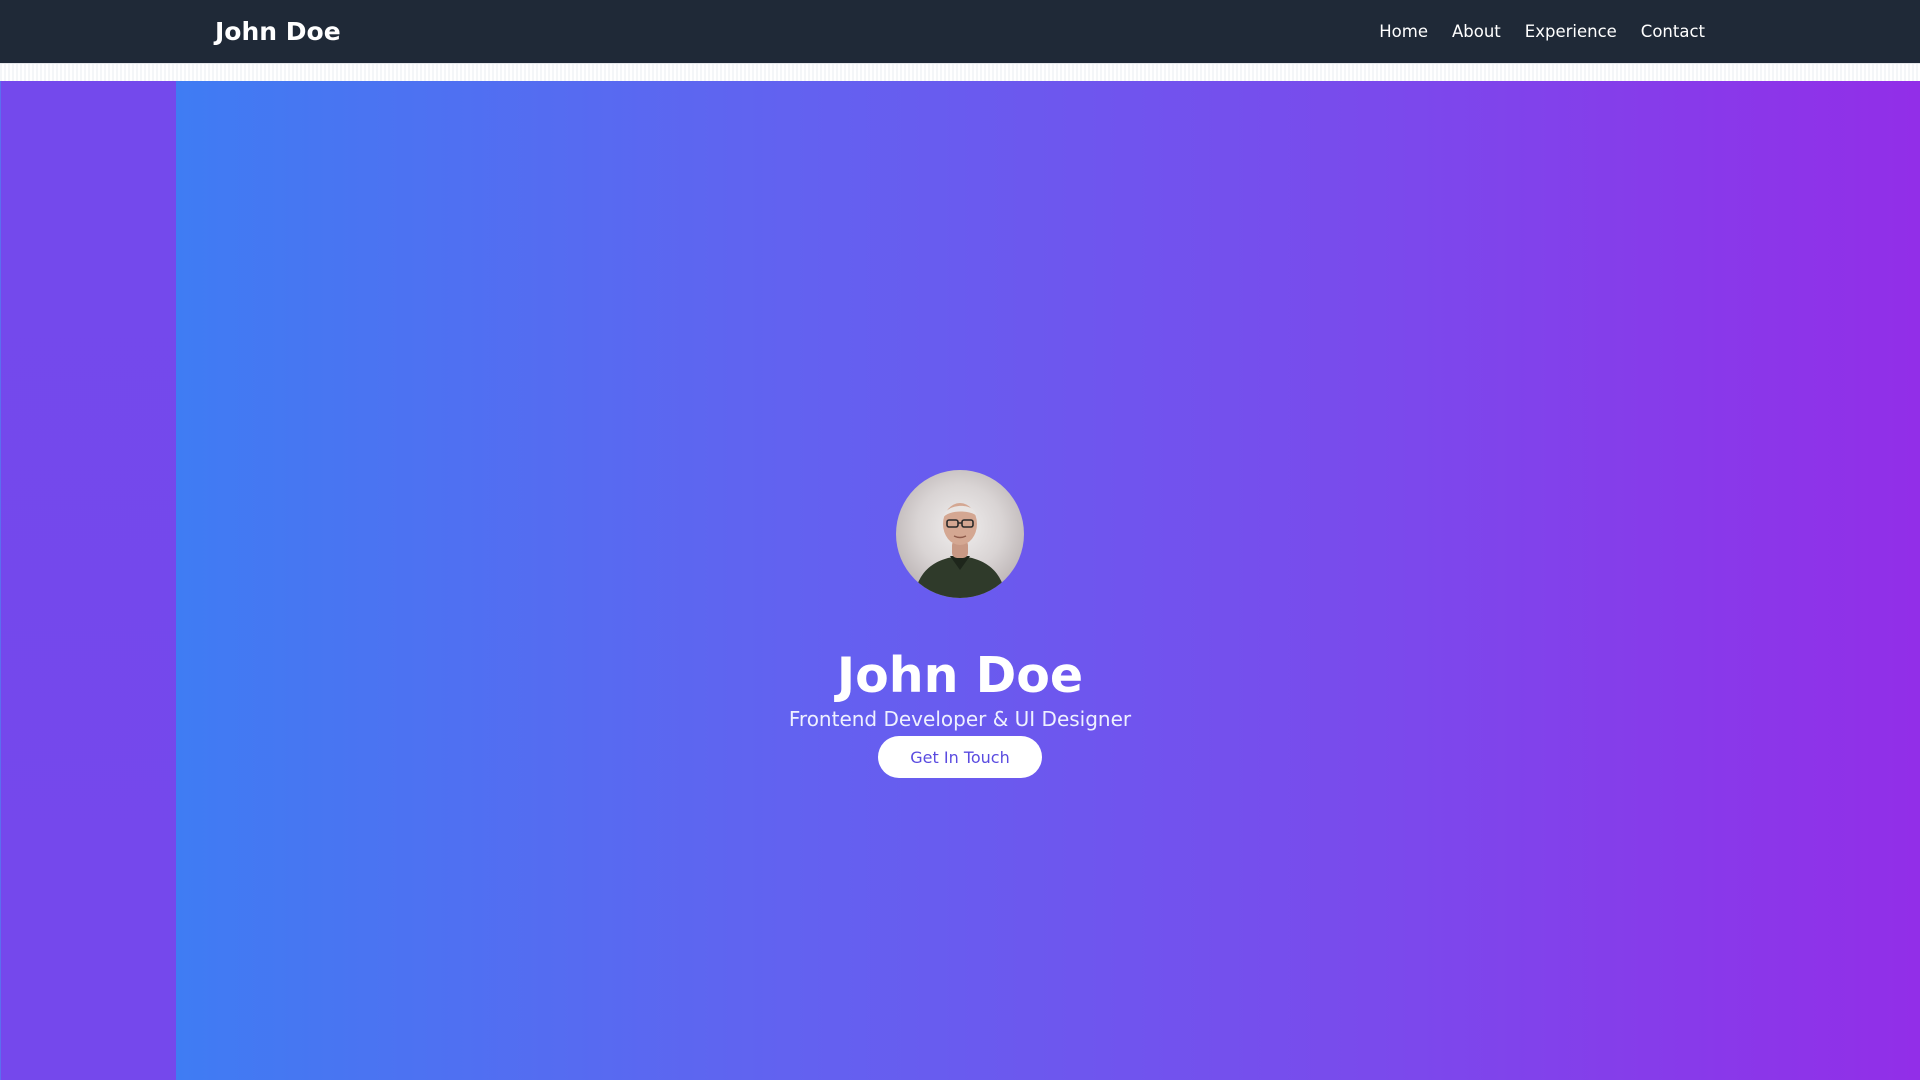 The width and height of the screenshot is (1920, 1080). Describe the element at coordinates (1476, 31) in the screenshot. I see `nav-link-about: About` at that location.